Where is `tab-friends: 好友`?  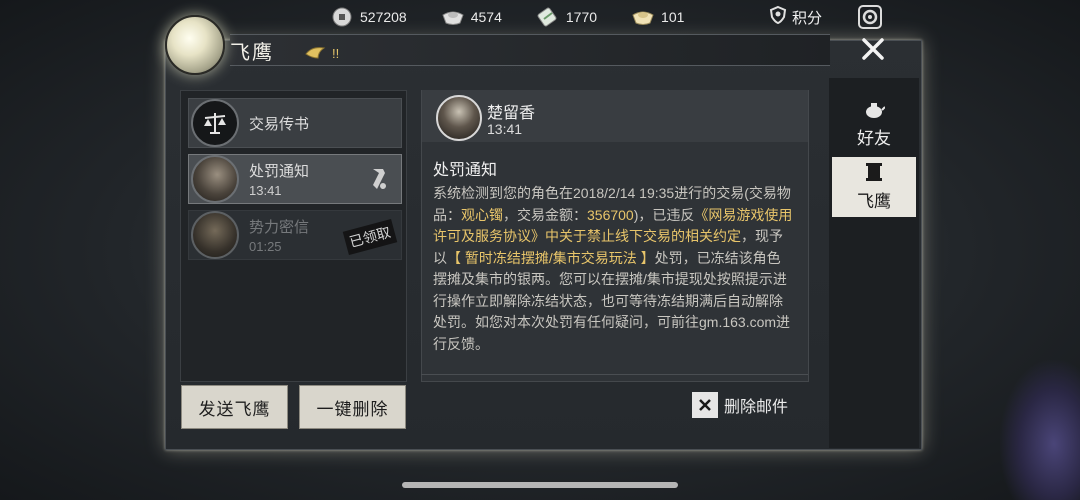
tab-friends: 好友 is located at coordinates (874, 125).